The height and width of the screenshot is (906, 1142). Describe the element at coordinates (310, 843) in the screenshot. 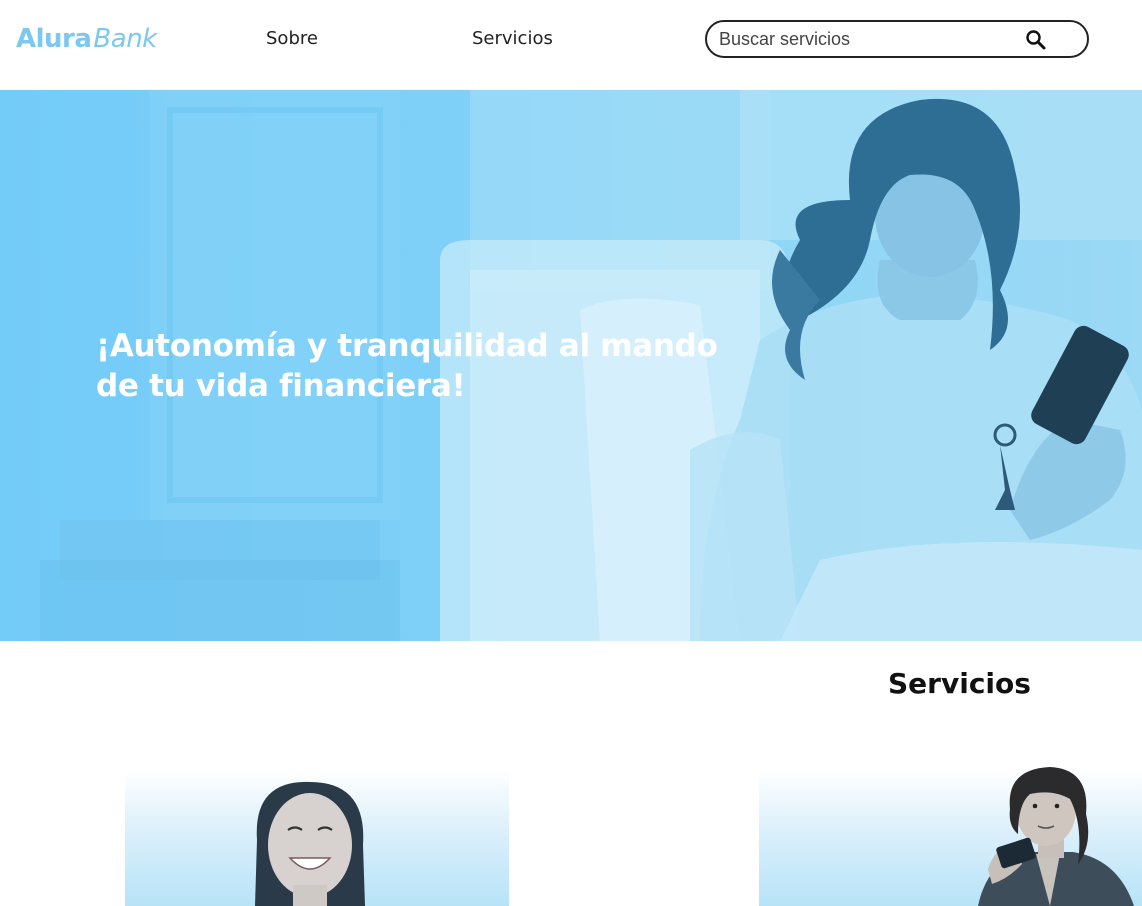

I see `smiling-woman-photo` at that location.